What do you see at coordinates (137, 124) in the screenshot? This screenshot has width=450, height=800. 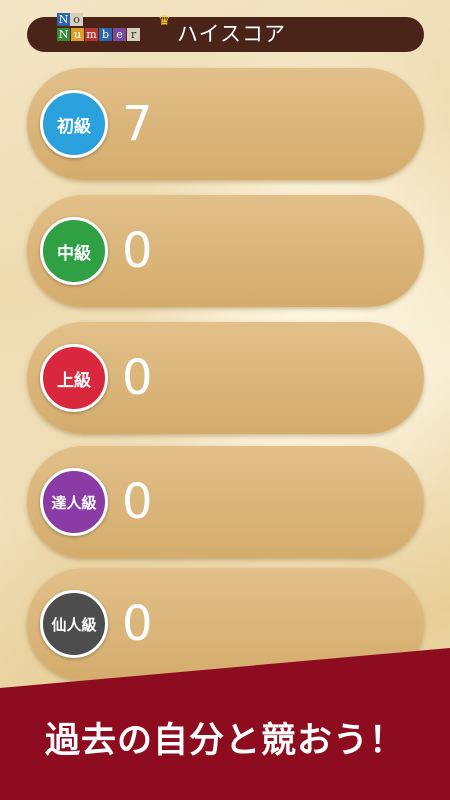 I see `high-score-beginner: 7` at bounding box center [137, 124].